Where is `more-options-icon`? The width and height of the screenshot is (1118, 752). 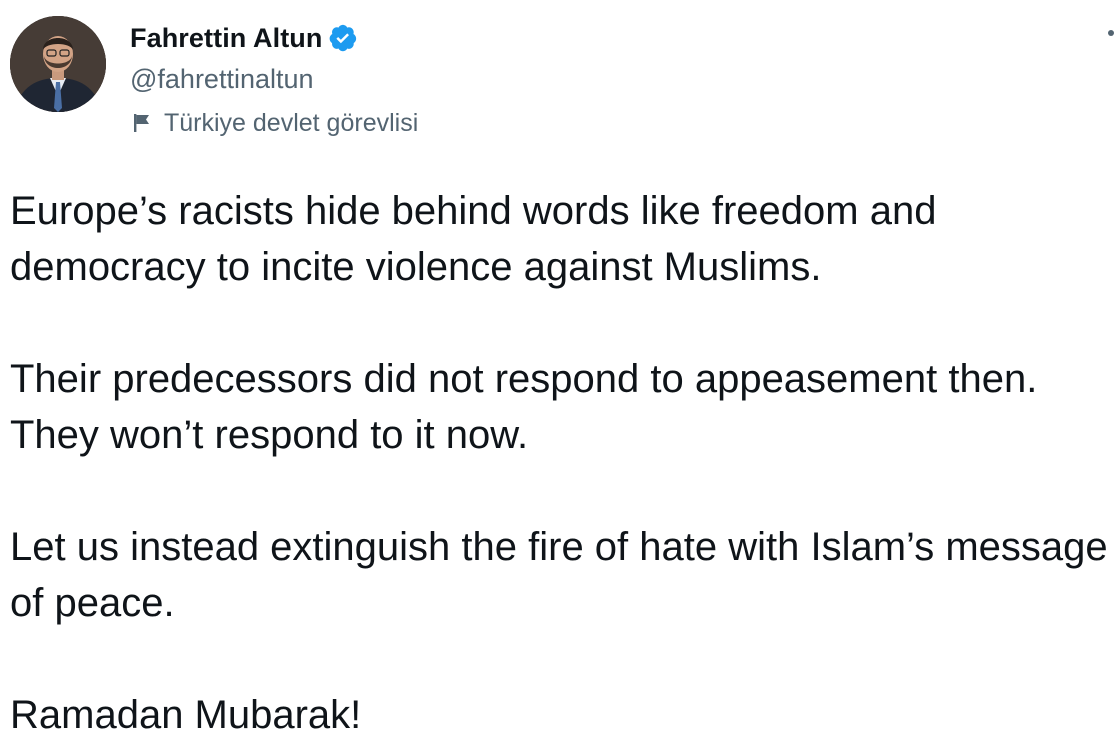 more-options-icon is located at coordinates (1111, 33).